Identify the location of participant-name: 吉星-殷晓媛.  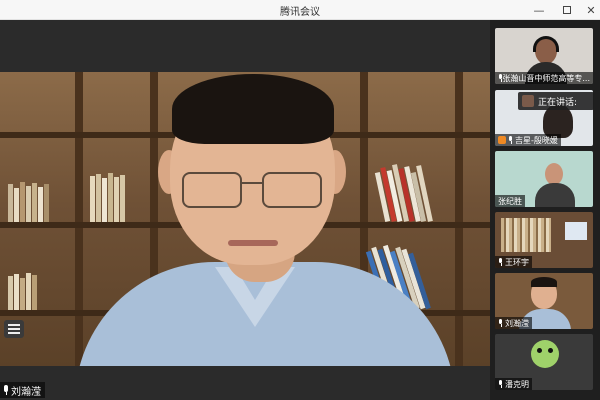
(536, 140).